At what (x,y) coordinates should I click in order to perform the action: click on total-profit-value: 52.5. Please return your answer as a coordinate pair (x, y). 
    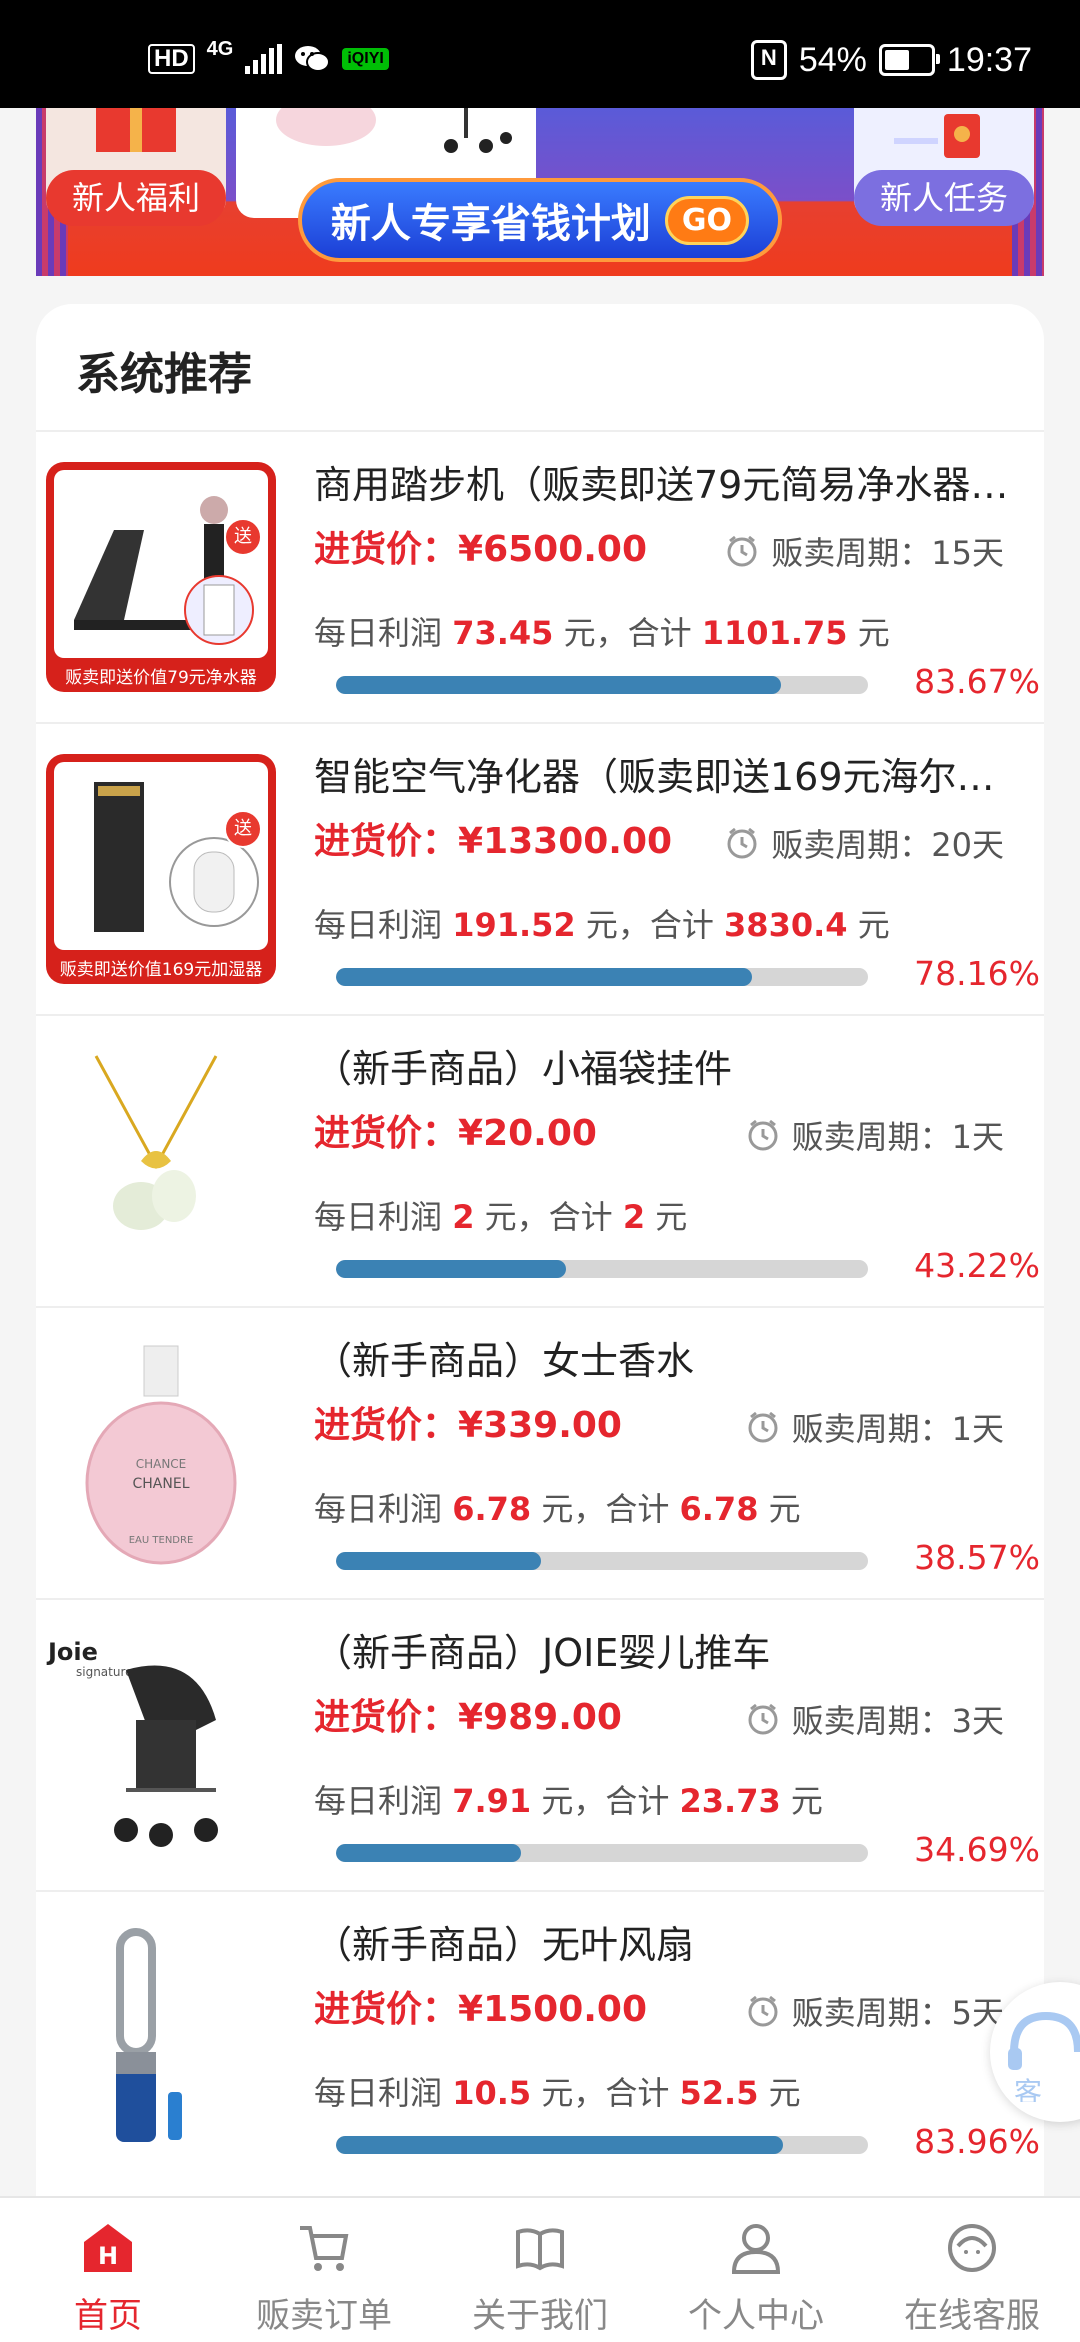
    Looking at the image, I should click on (719, 2093).